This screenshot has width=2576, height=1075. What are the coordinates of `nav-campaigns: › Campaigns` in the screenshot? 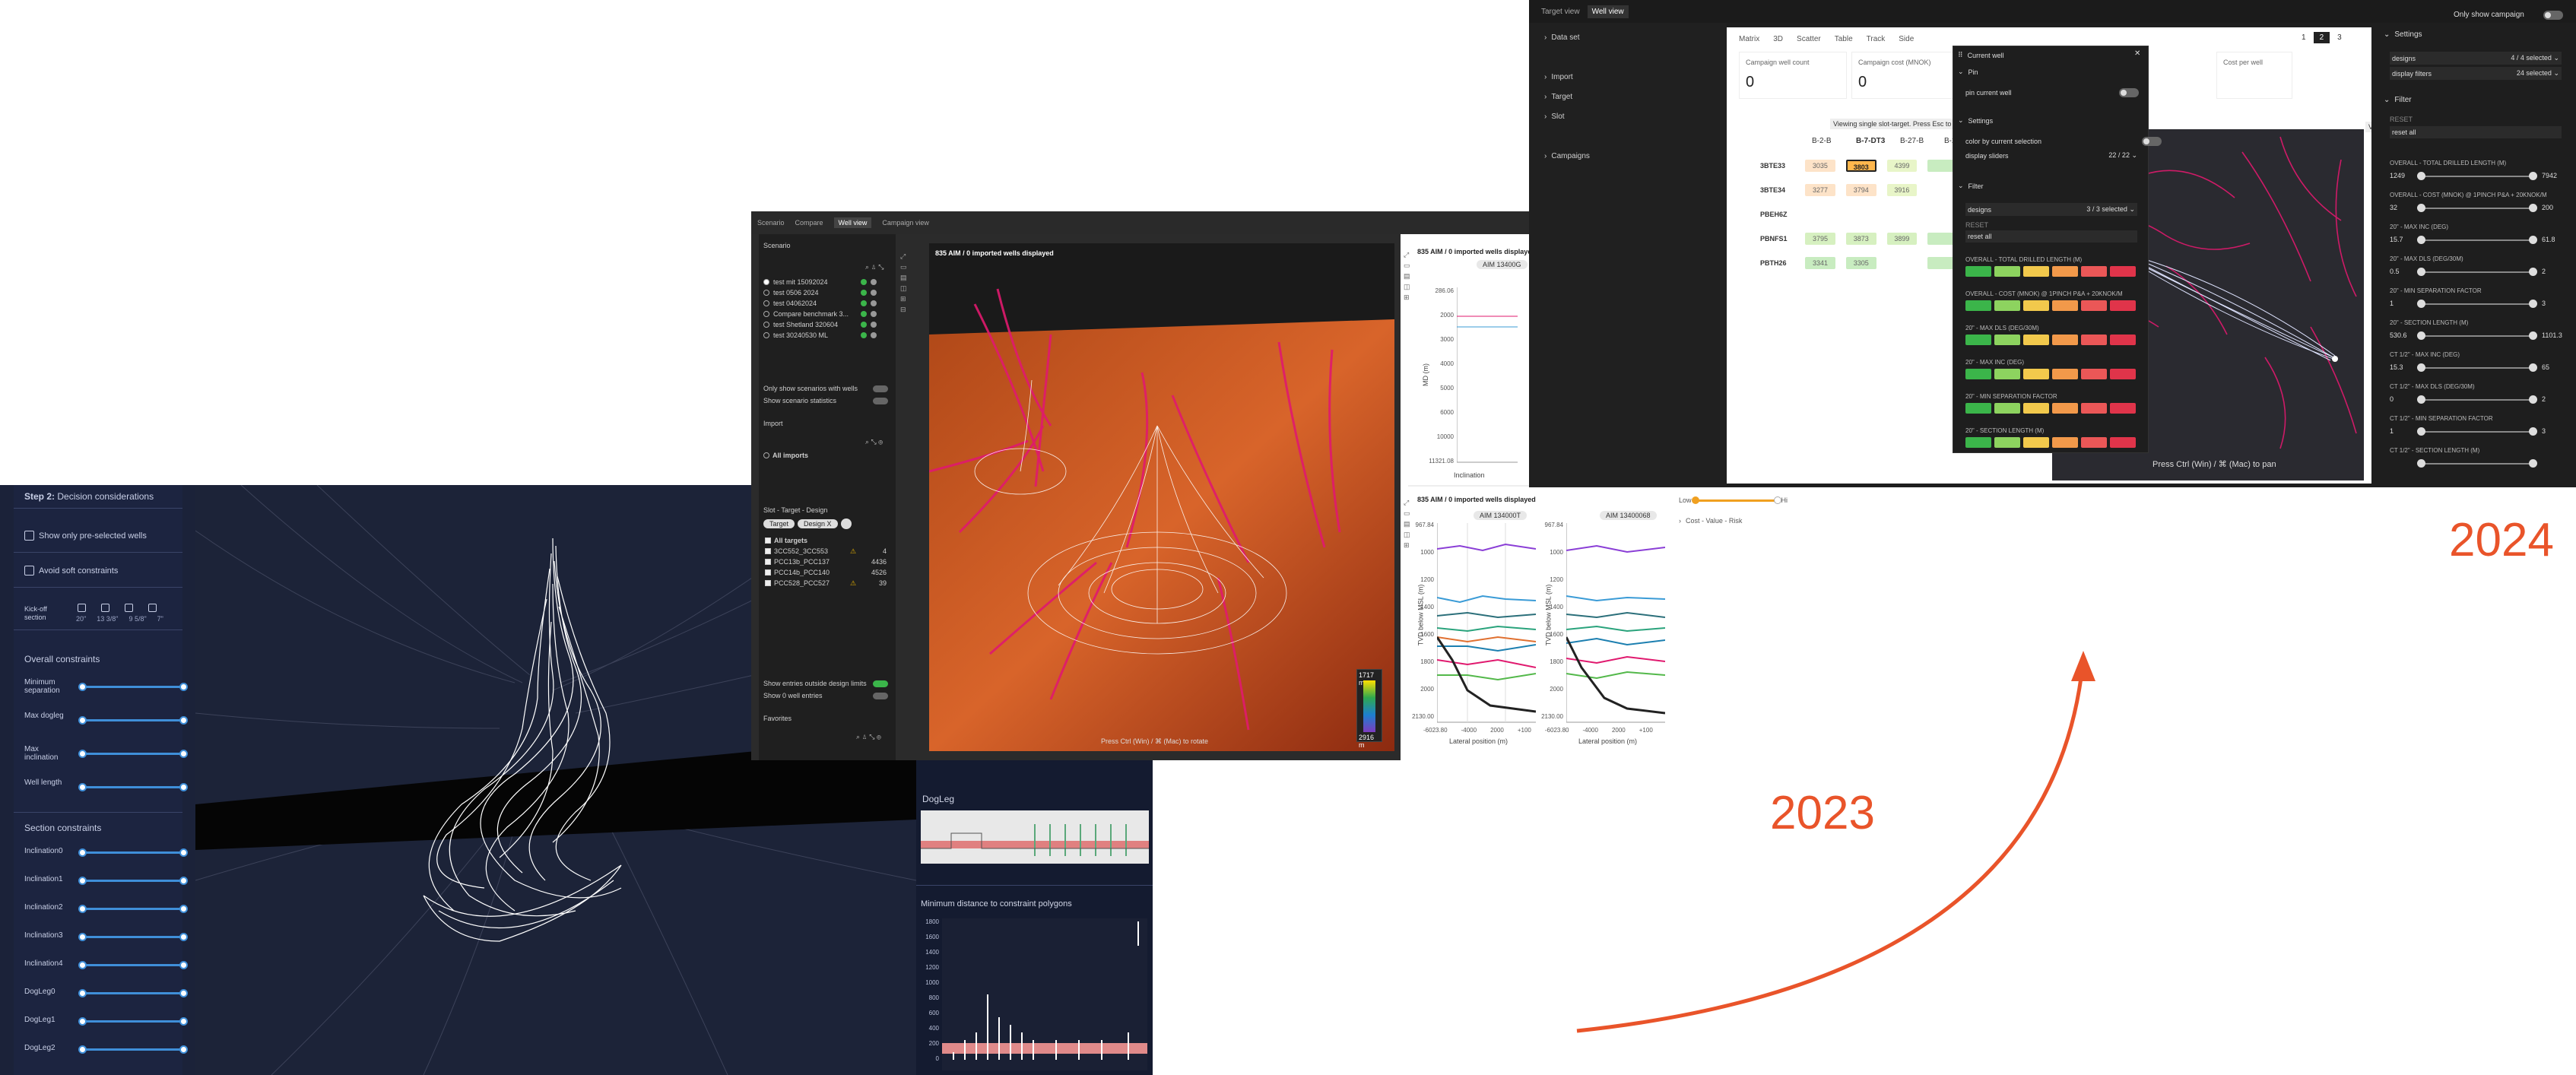 It's located at (1567, 156).